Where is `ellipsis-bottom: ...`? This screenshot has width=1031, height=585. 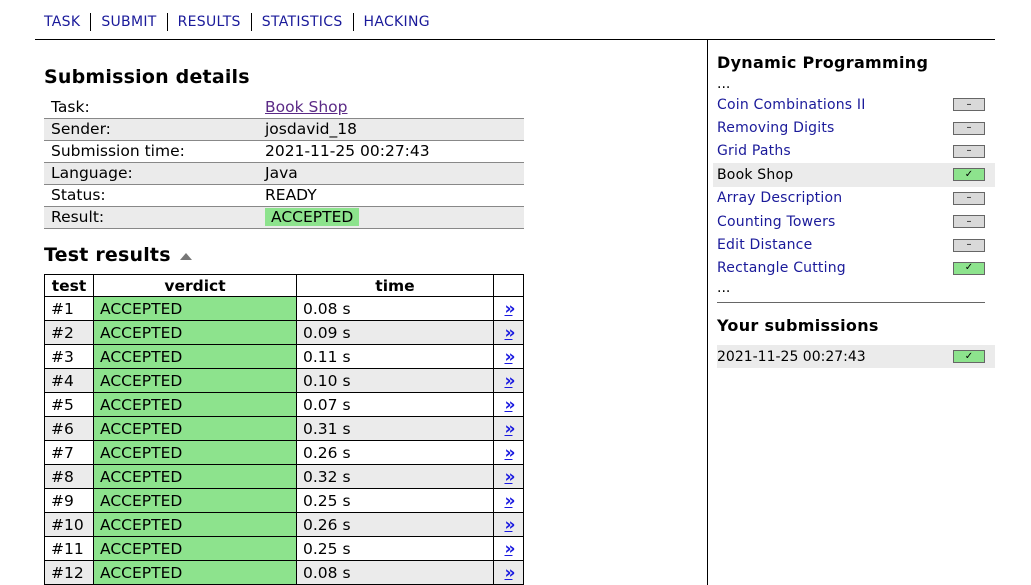 ellipsis-bottom: ... is located at coordinates (724, 288).